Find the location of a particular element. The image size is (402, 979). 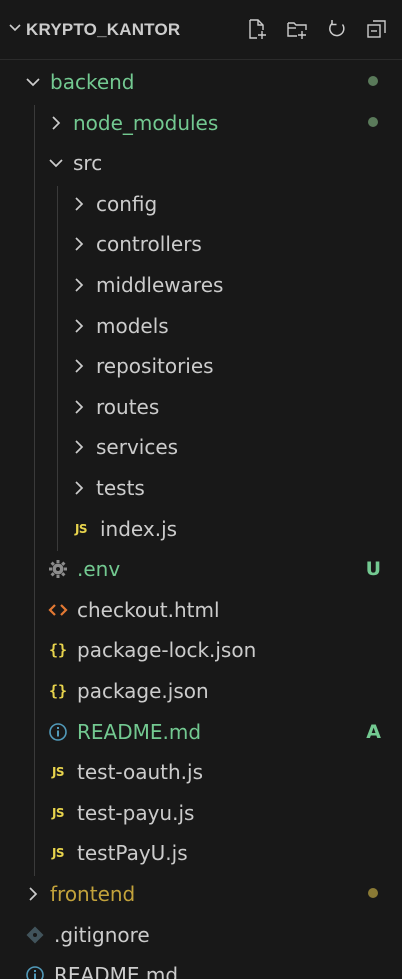

gear-icon is located at coordinates (58, 569).